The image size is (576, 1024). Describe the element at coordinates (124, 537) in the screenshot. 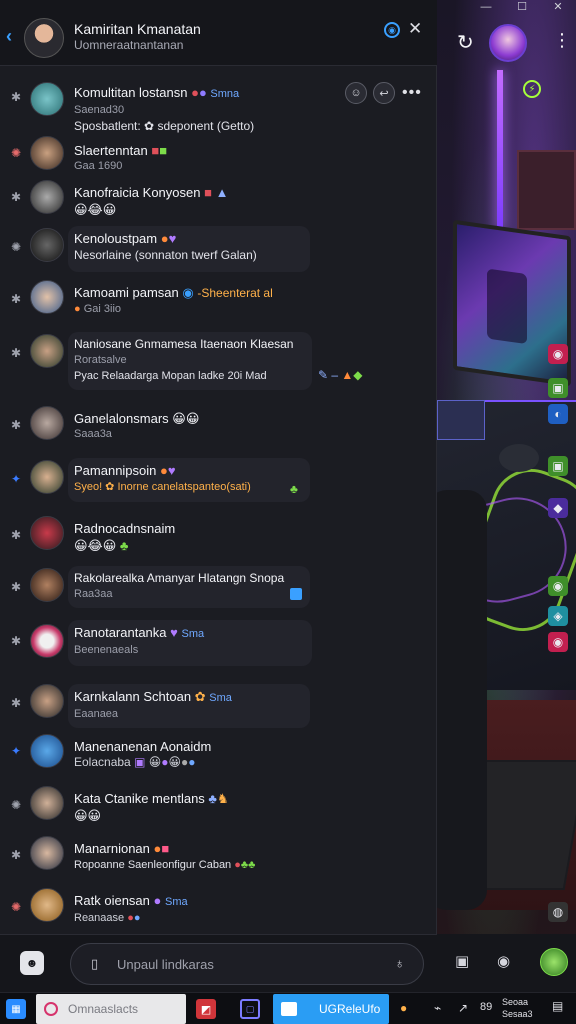

I see `message-bubble: Radnocadnsnaim 😀😂😀 ♣` at that location.